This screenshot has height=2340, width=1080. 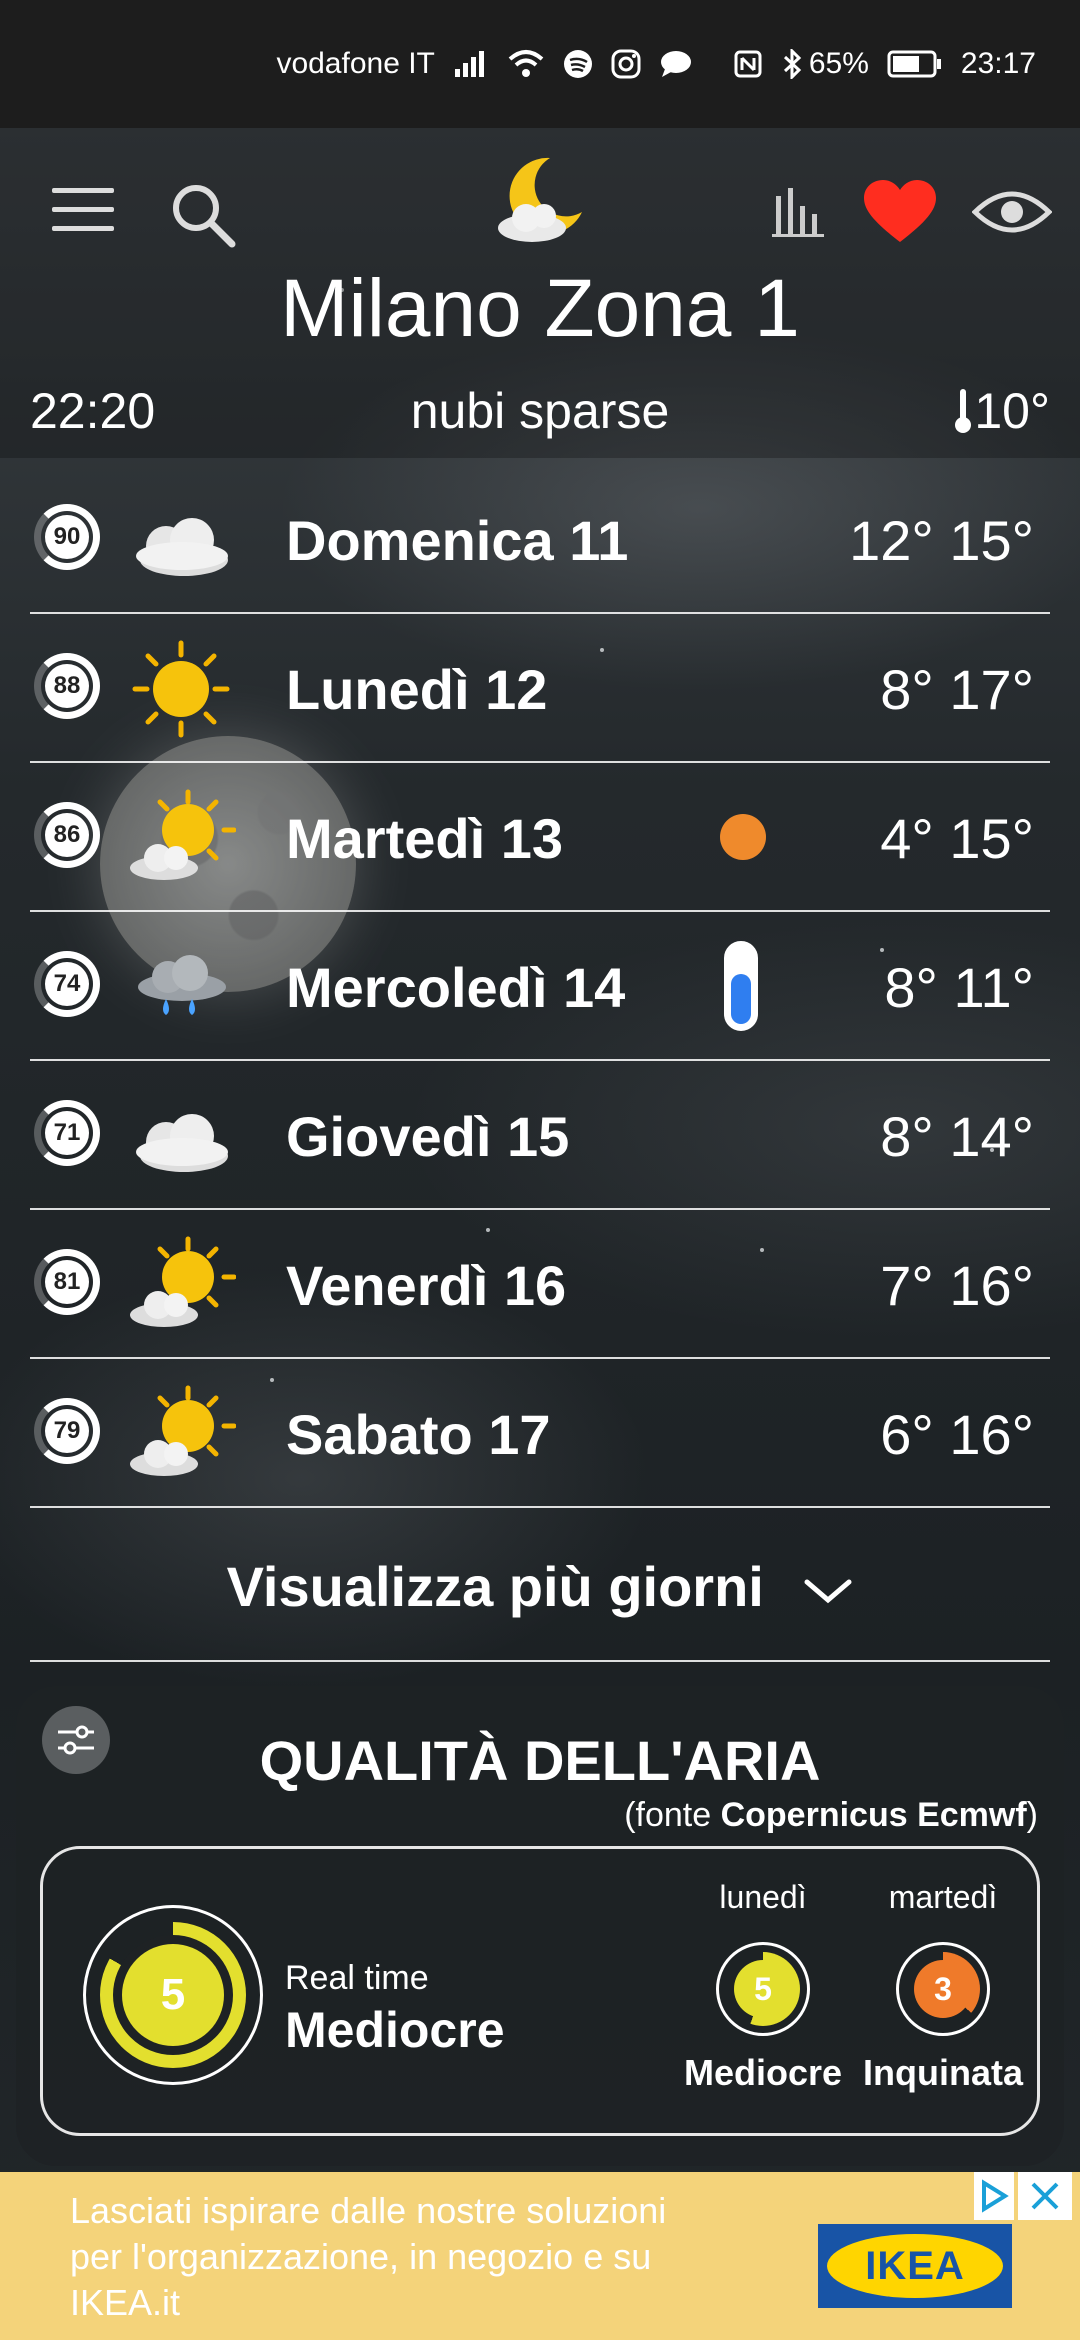 What do you see at coordinates (457, 540) in the screenshot?
I see `day-label: Domenica 11` at bounding box center [457, 540].